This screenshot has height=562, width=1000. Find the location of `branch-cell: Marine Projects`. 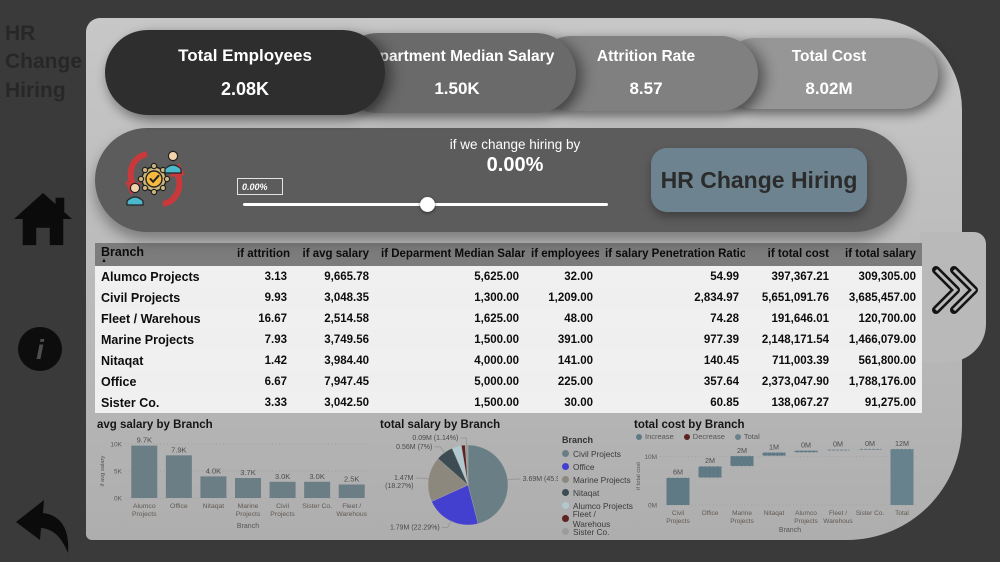

branch-cell: Marine Projects is located at coordinates (163, 340).